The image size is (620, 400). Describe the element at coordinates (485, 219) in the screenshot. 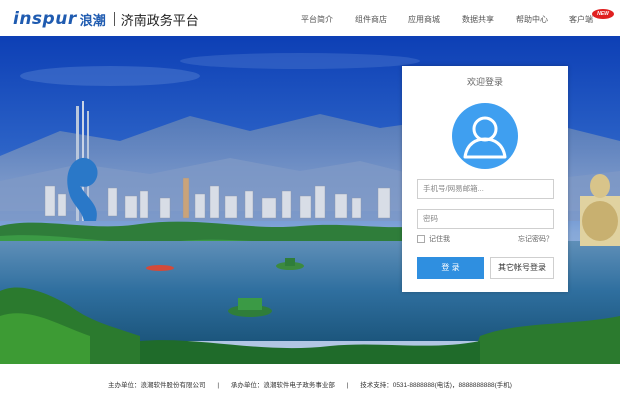

I see `password-input: 密码` at that location.